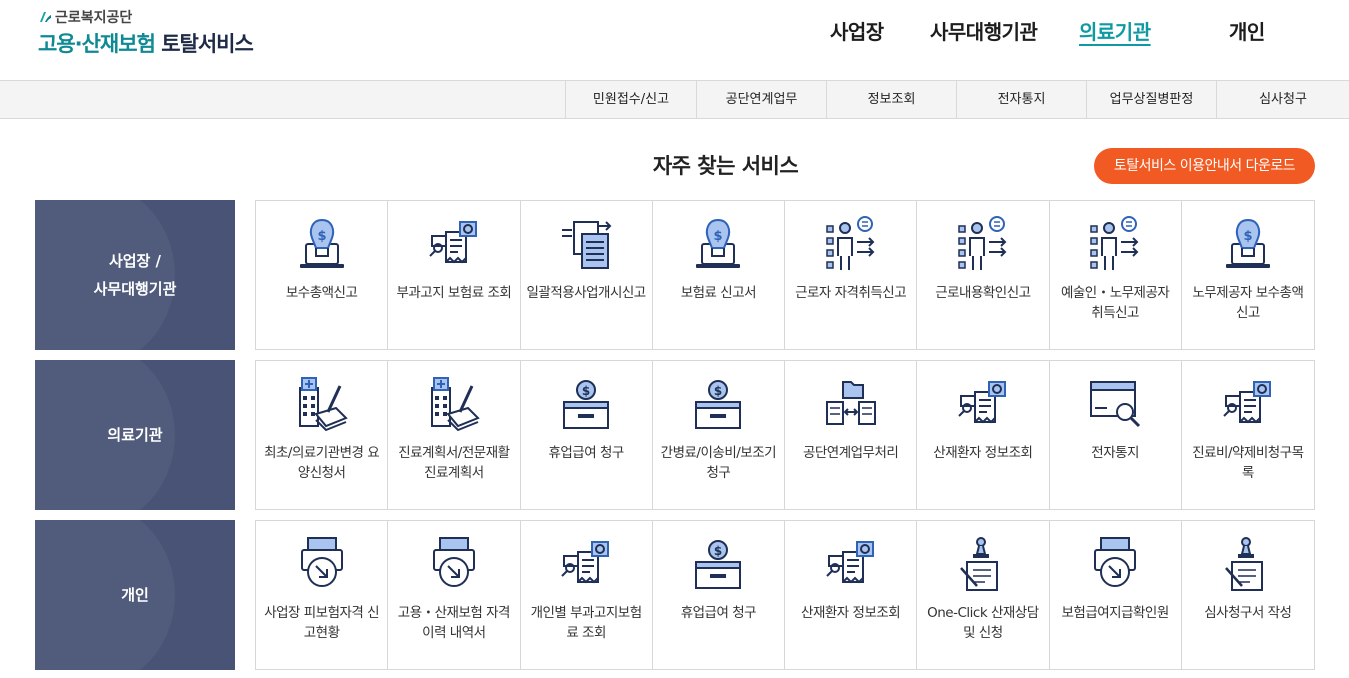 The image size is (1349, 678). Describe the element at coordinates (1116, 435) in the screenshot. I see `service-item: 전자통지` at that location.